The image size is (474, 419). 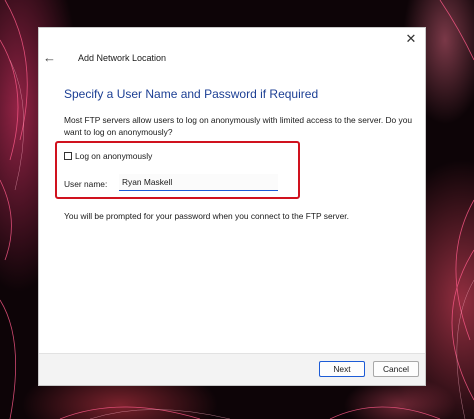 I want to click on log-on-anonymously-label: Log on anonymously, so click(x=114, y=156).